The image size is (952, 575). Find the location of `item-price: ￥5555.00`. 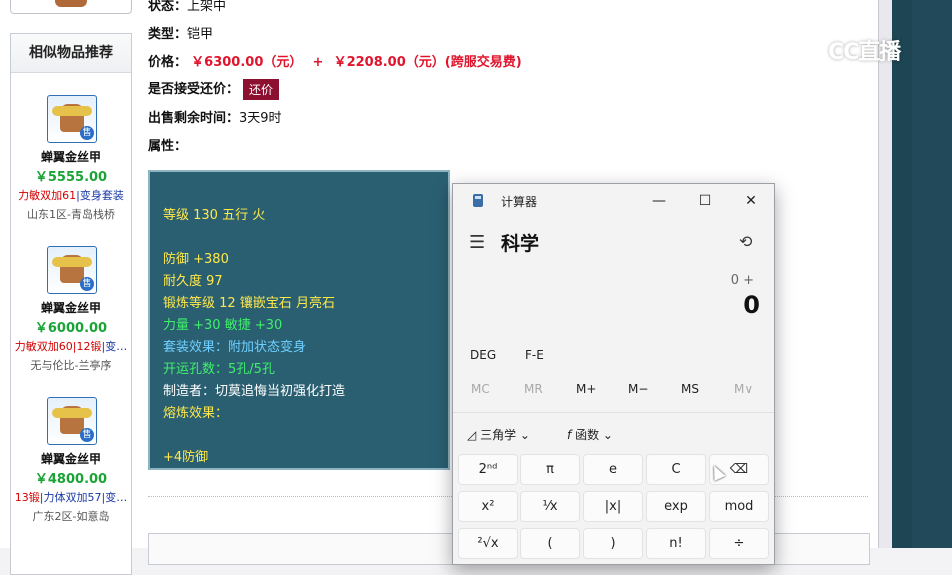

item-price: ￥5555.00 is located at coordinates (71, 177).